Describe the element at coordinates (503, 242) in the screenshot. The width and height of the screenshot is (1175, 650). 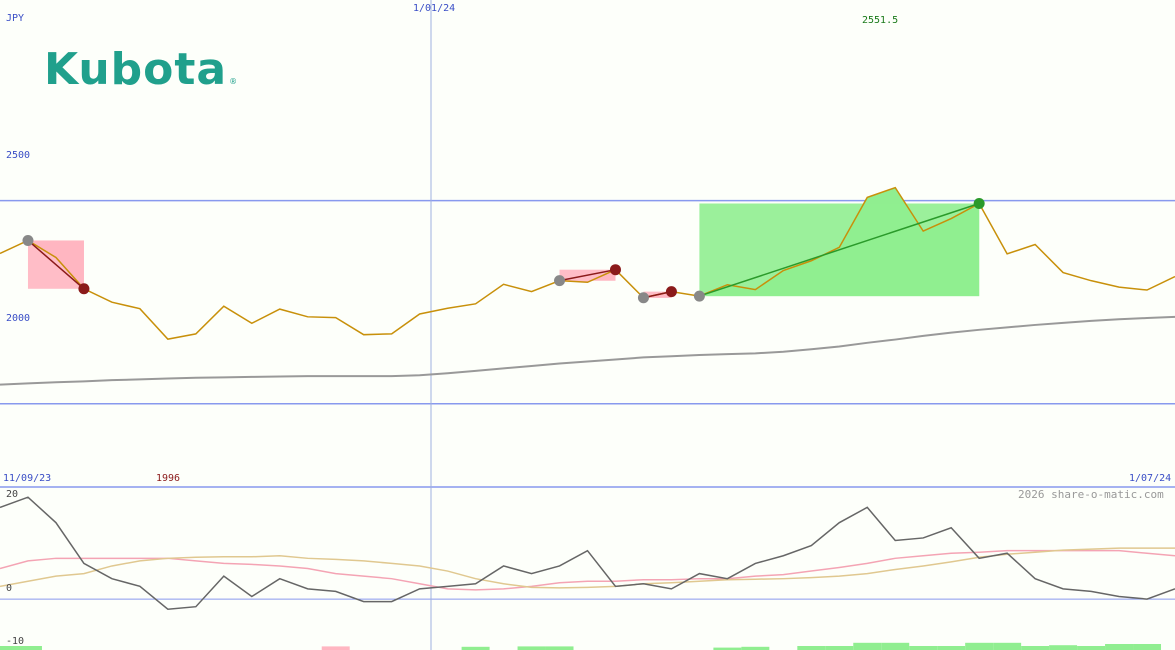
I see `trade-fill-areas` at that location.